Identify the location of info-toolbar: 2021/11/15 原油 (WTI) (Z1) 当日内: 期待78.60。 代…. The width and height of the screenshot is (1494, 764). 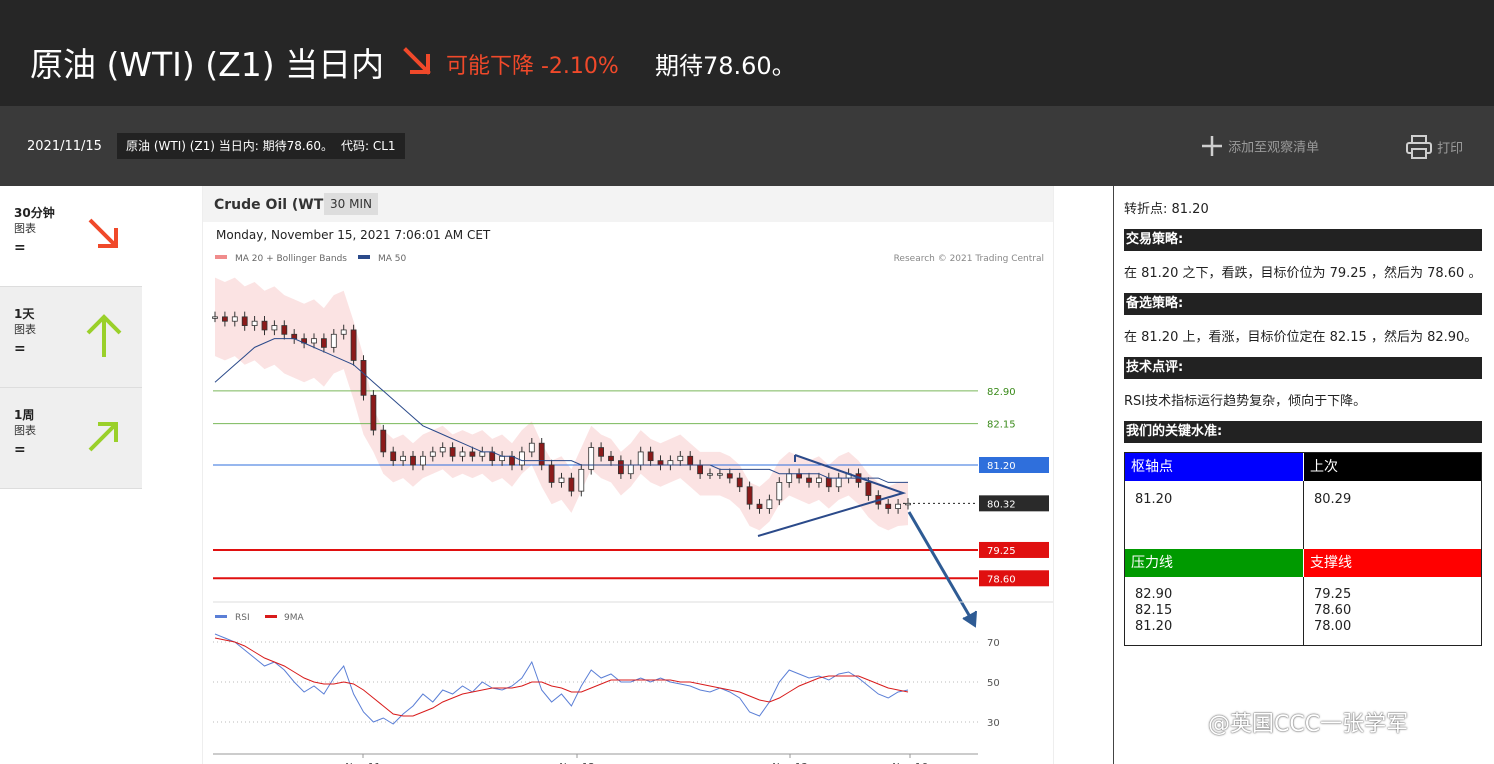
(747, 146).